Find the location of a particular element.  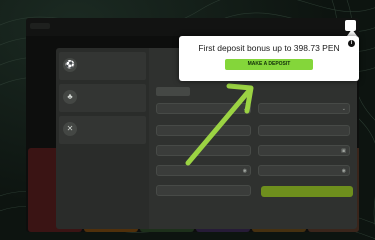

popup-title: First deposit bonus up to 398.73 PEN is located at coordinates (269, 48).